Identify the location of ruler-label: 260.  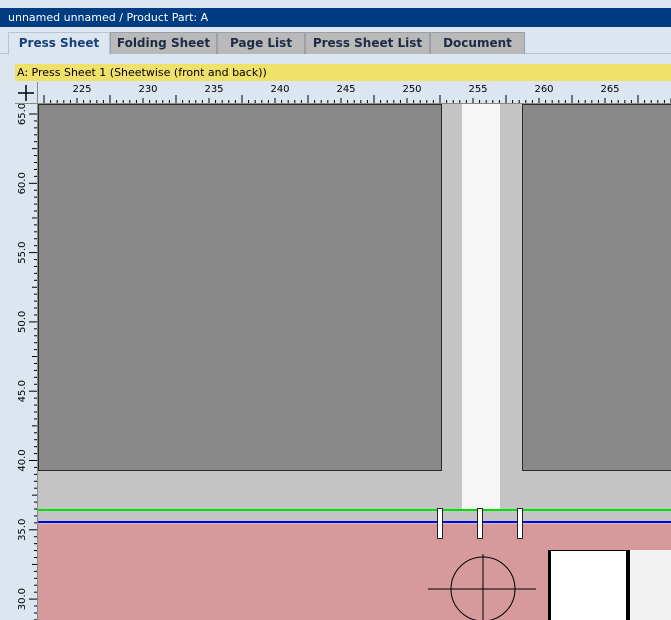
(543, 89).